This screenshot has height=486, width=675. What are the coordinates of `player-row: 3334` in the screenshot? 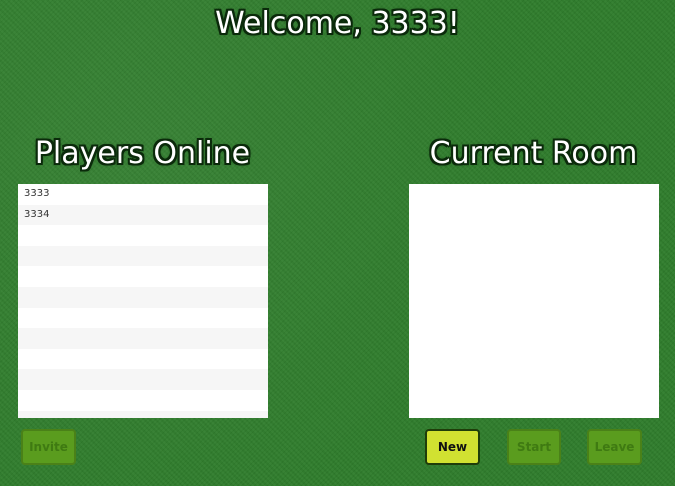 It's located at (143, 215).